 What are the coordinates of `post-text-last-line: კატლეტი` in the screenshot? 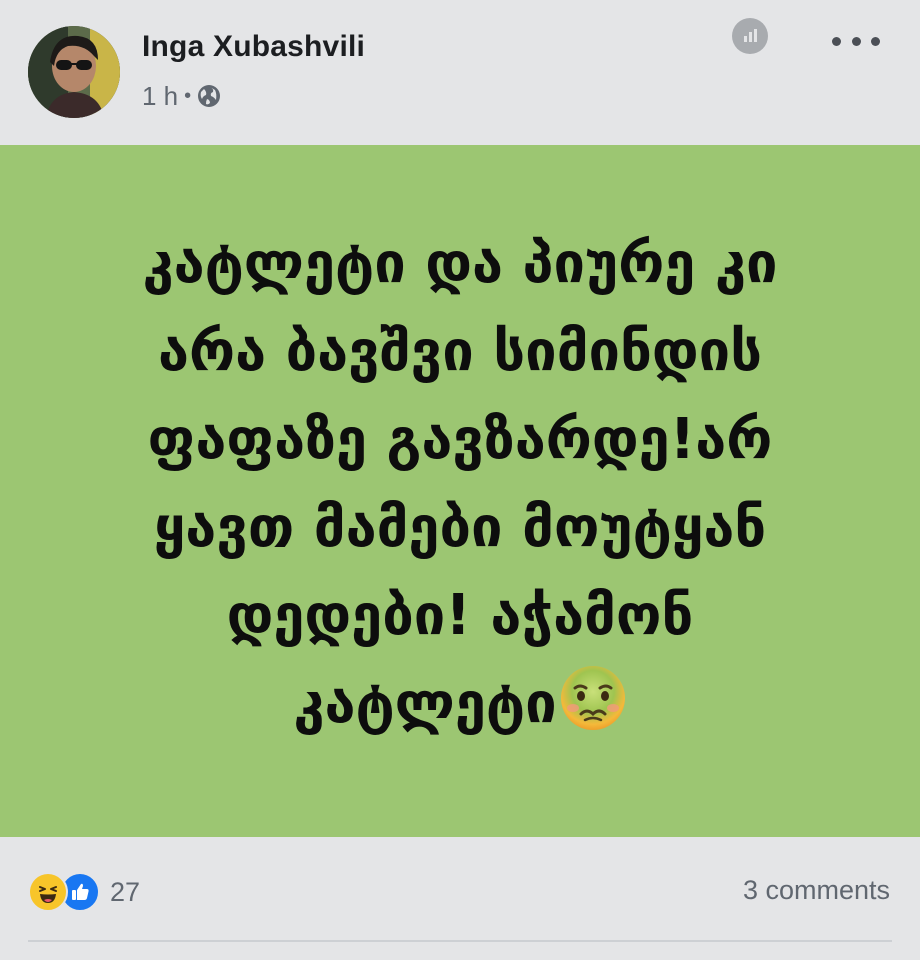 It's located at (460, 704).